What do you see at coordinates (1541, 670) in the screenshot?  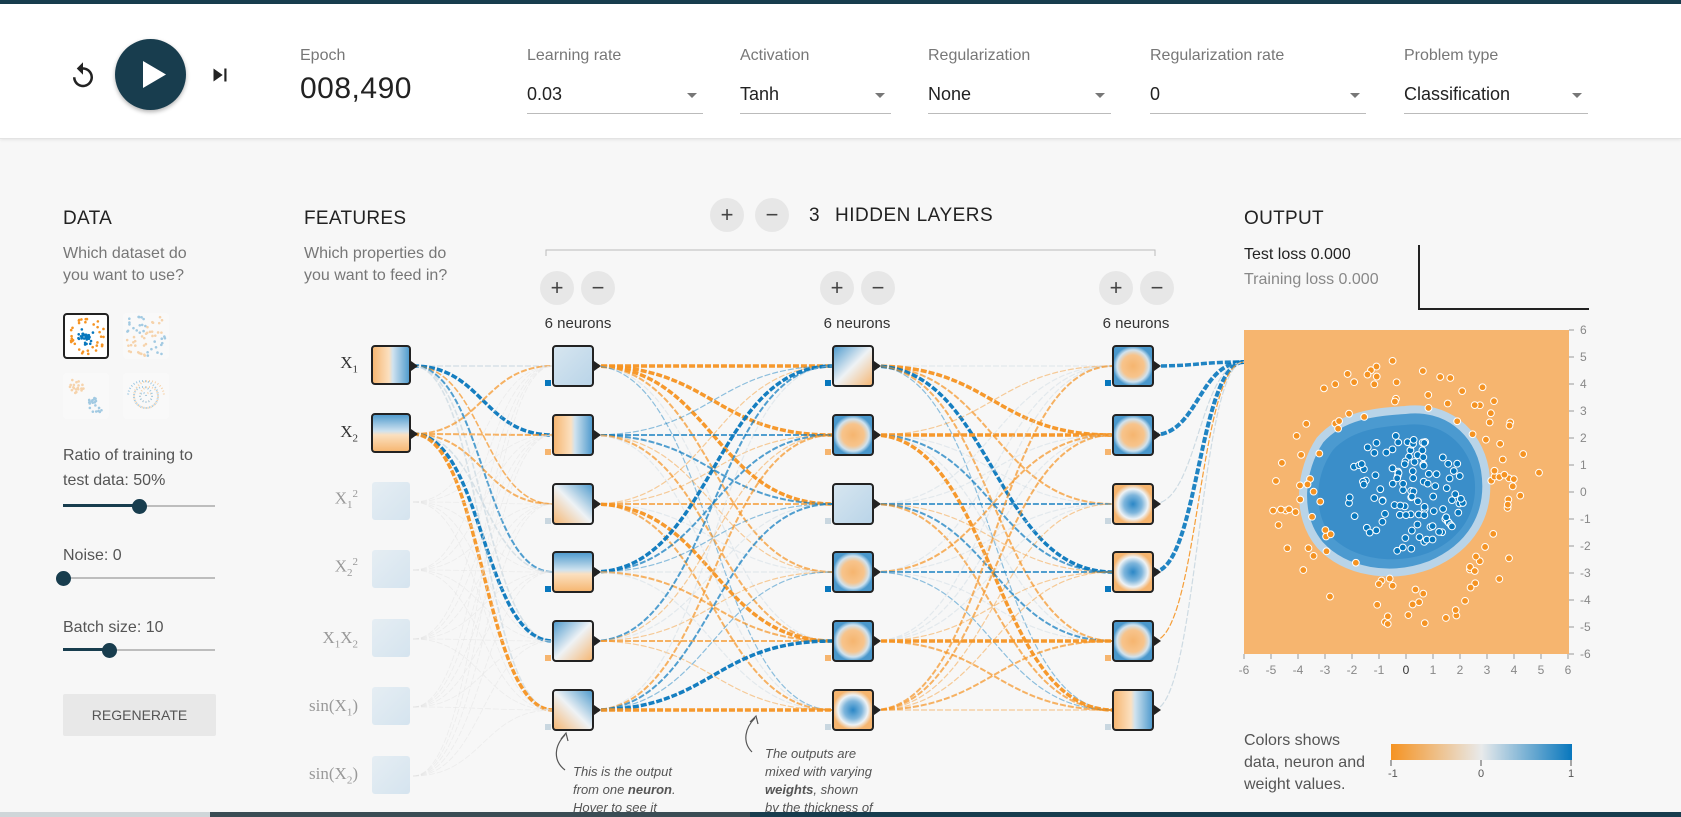 I see `x-tick-label: 5` at bounding box center [1541, 670].